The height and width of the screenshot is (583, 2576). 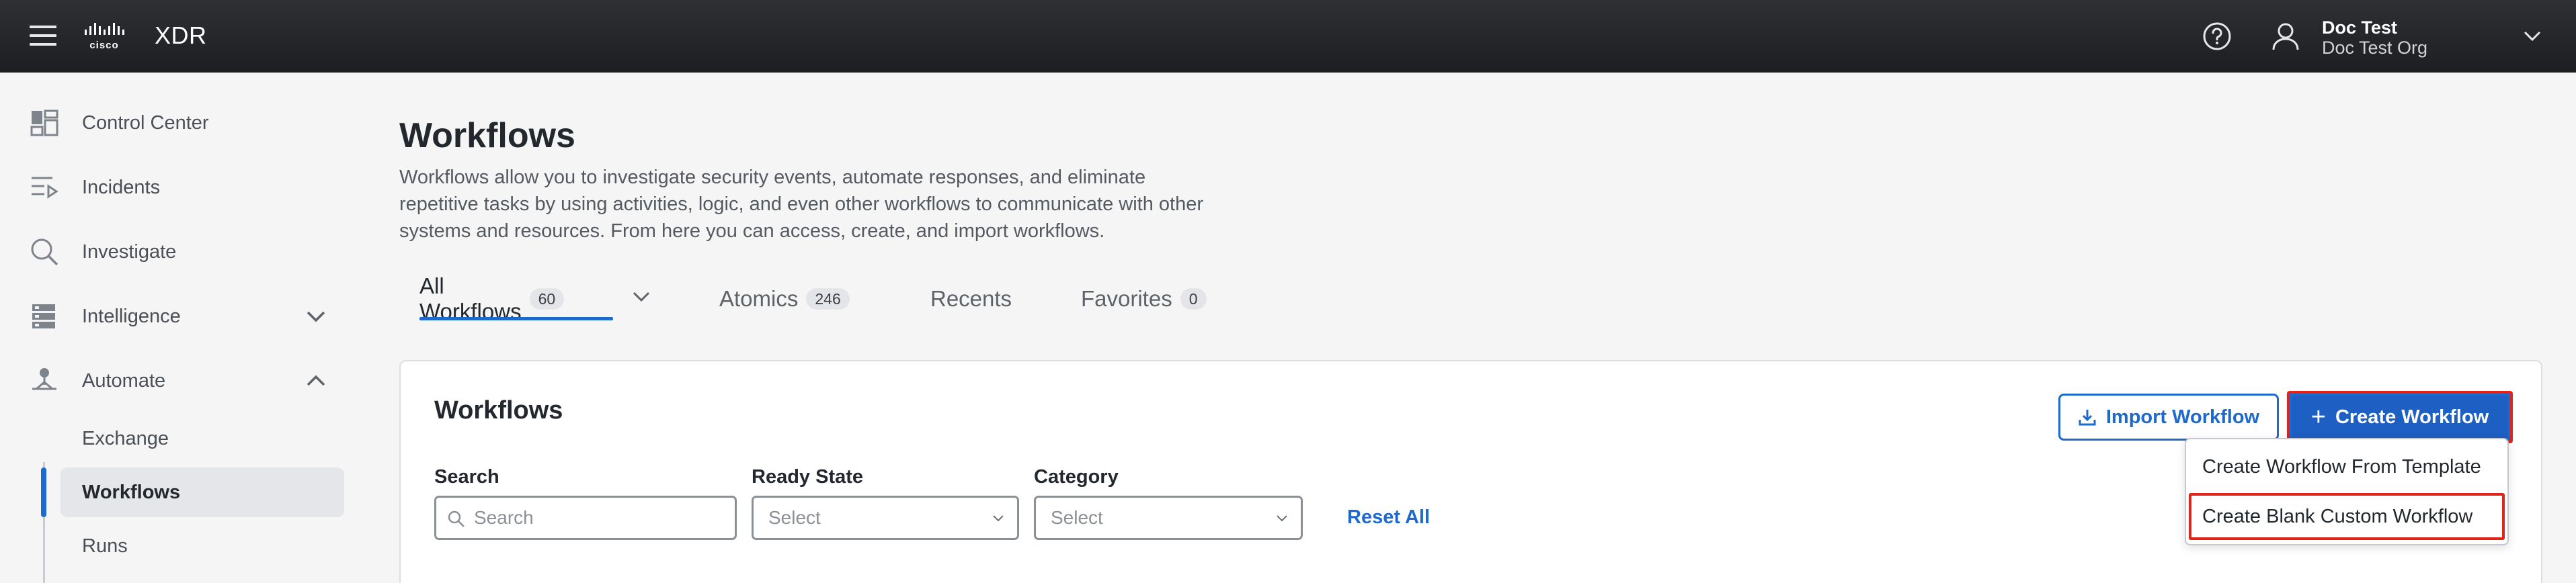 I want to click on sidebar-item-control-center: Control Center, so click(x=175, y=123).